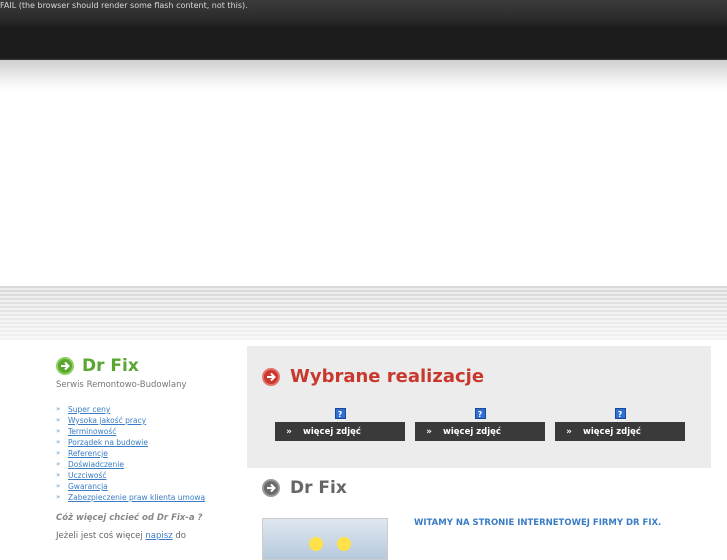 This screenshot has width=727, height=560. I want to click on list-item: » Uczciwość, so click(146, 475).